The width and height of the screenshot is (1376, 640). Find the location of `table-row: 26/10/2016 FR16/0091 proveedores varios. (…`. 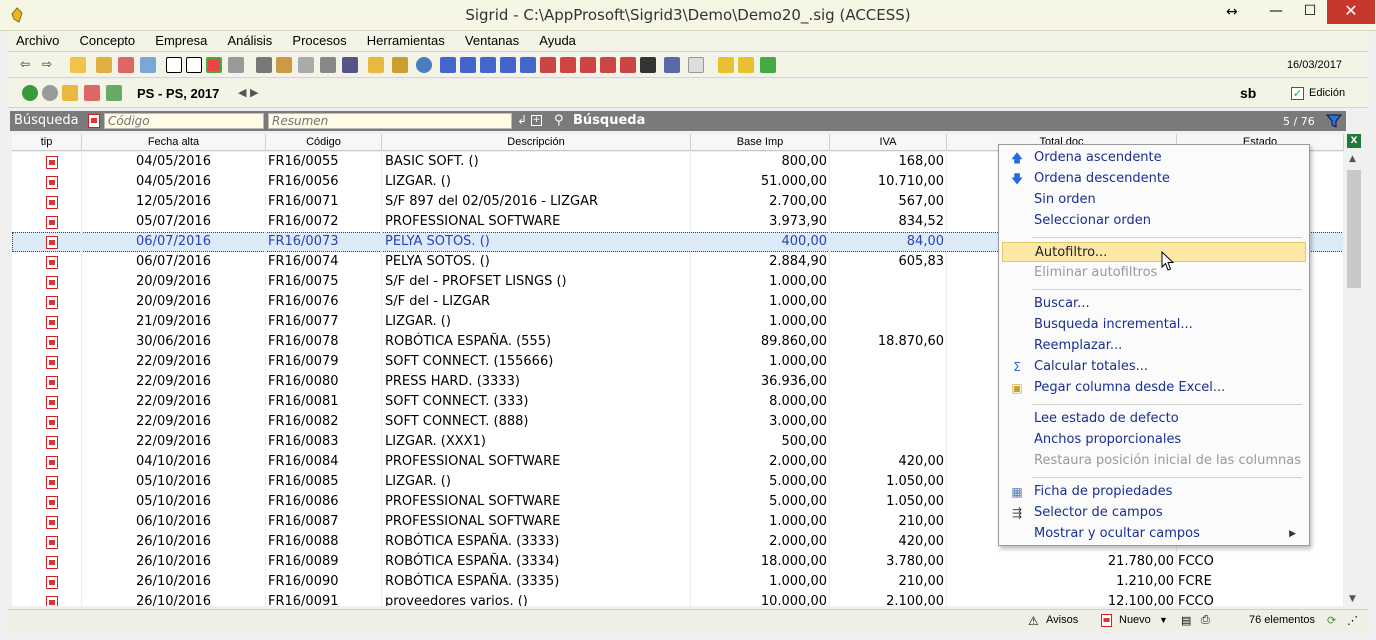

table-row: 26/10/2016 FR16/0091 proveedores varios. (… is located at coordinates (678, 599).